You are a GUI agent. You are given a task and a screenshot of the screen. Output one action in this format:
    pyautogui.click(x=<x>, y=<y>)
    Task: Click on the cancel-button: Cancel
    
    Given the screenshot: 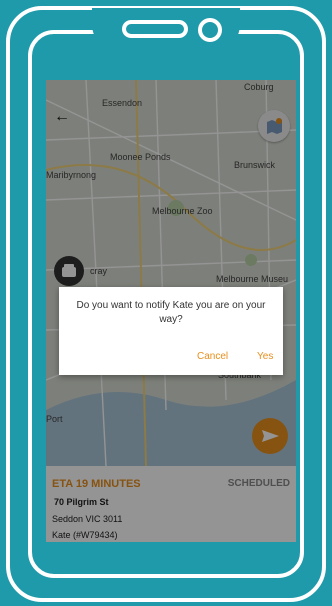 What is the action you would take?
    pyautogui.click(x=212, y=356)
    